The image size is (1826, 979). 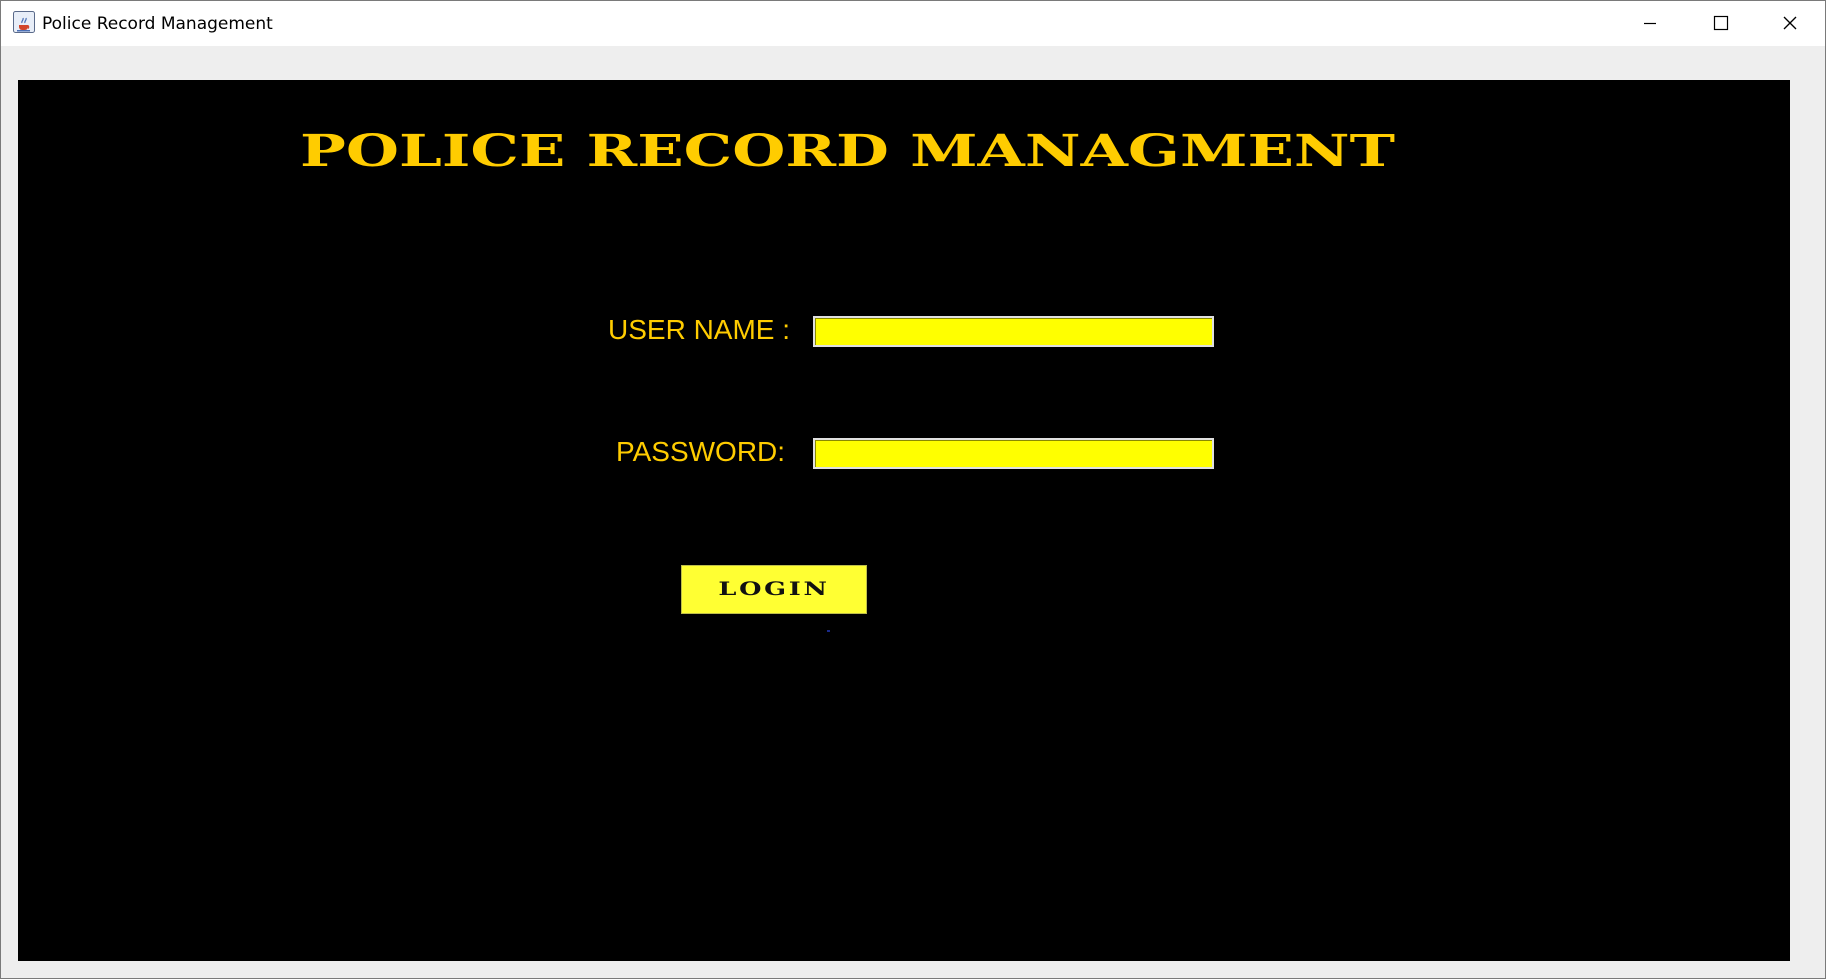 What do you see at coordinates (828, 631) in the screenshot?
I see `stray-pixel` at bounding box center [828, 631].